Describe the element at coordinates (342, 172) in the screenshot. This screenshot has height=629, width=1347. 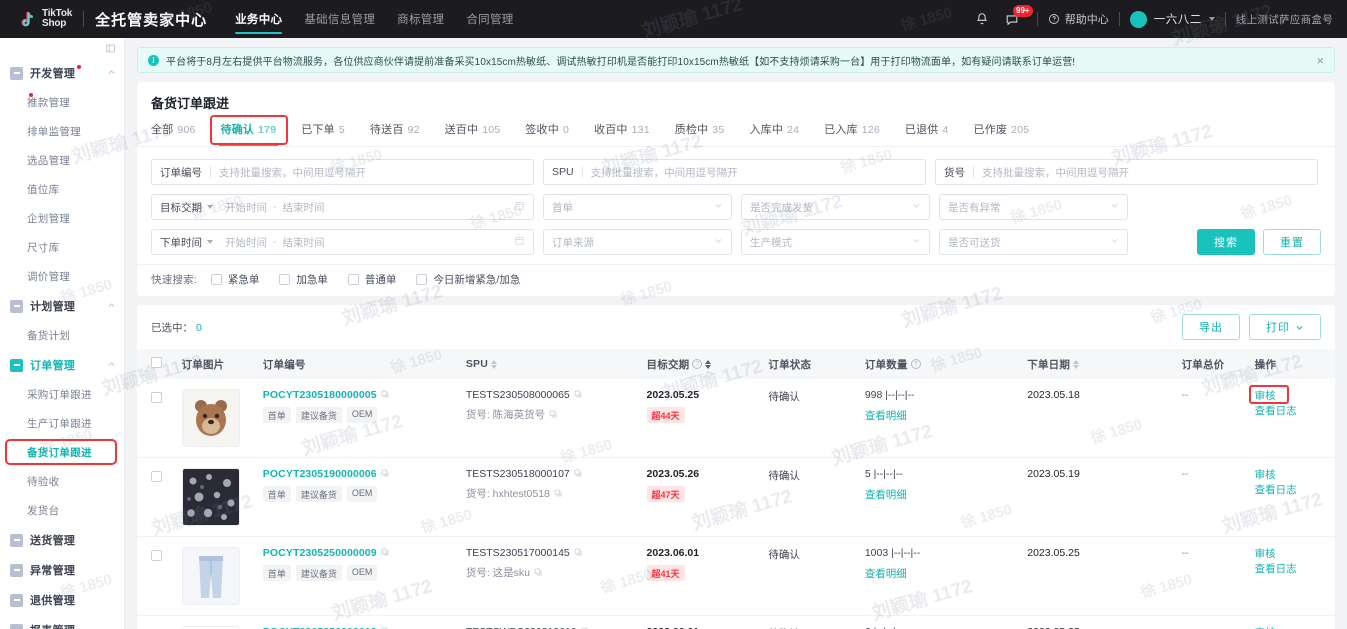
I see `order-no-input: 订单编号 支持批量搜索，中间用逗号隔开` at that location.